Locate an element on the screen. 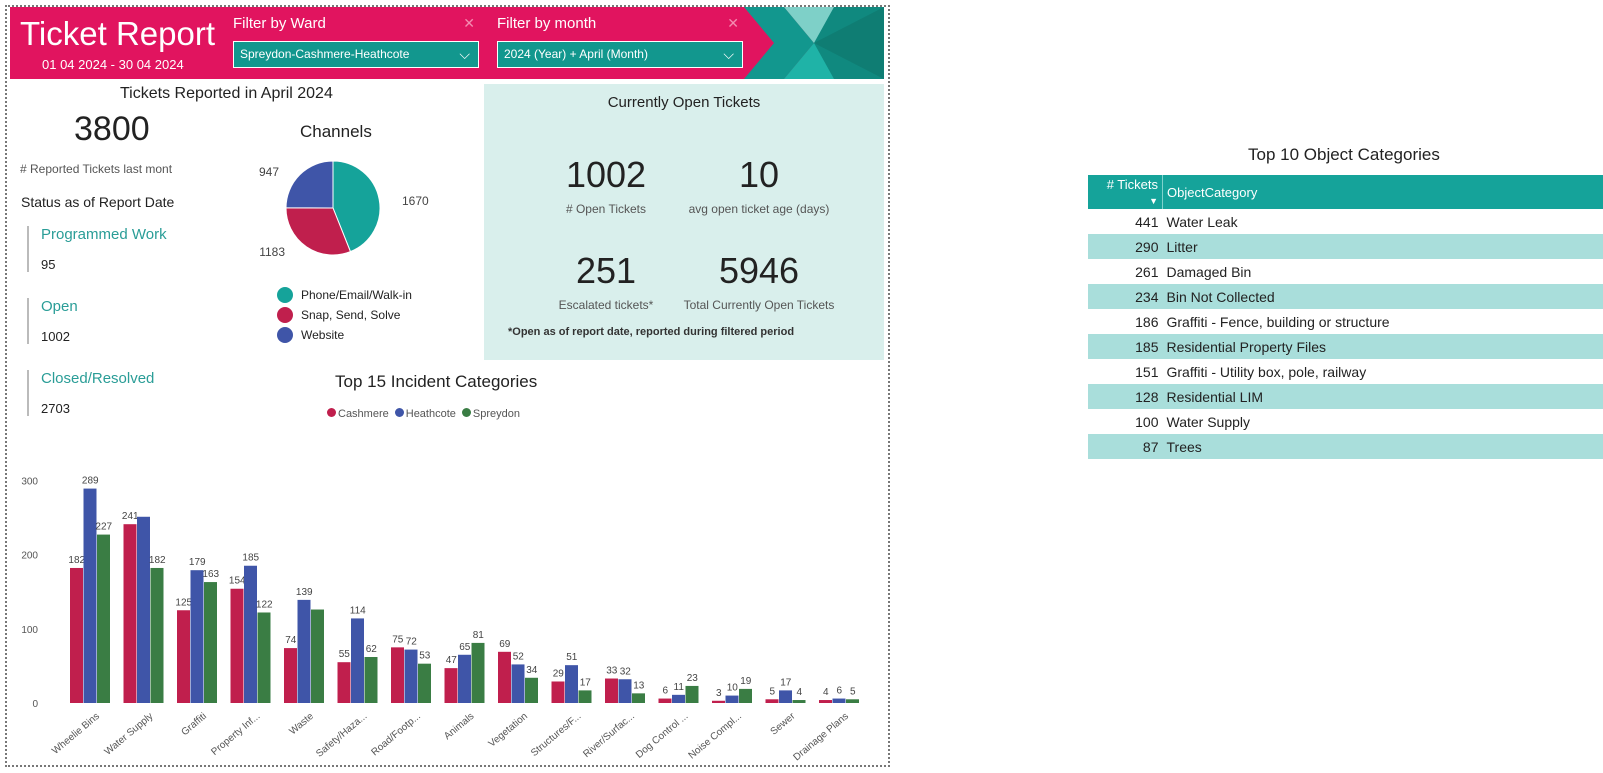 The height and width of the screenshot is (773, 1603). legend-label: Heathcote is located at coordinates (430, 414).